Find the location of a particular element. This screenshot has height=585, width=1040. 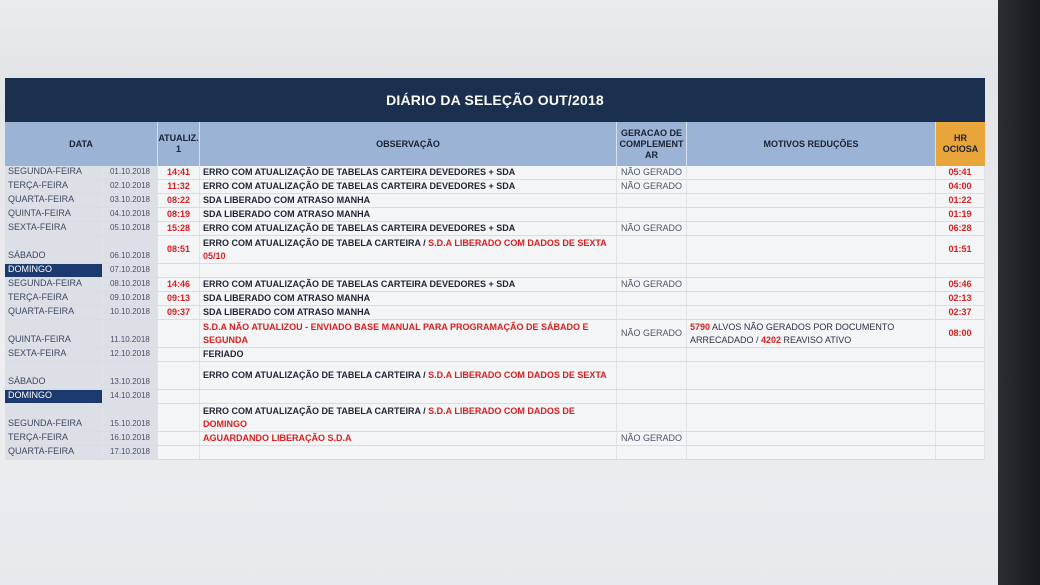

hr-ociosa-cell: 08:00 is located at coordinates (960, 333).